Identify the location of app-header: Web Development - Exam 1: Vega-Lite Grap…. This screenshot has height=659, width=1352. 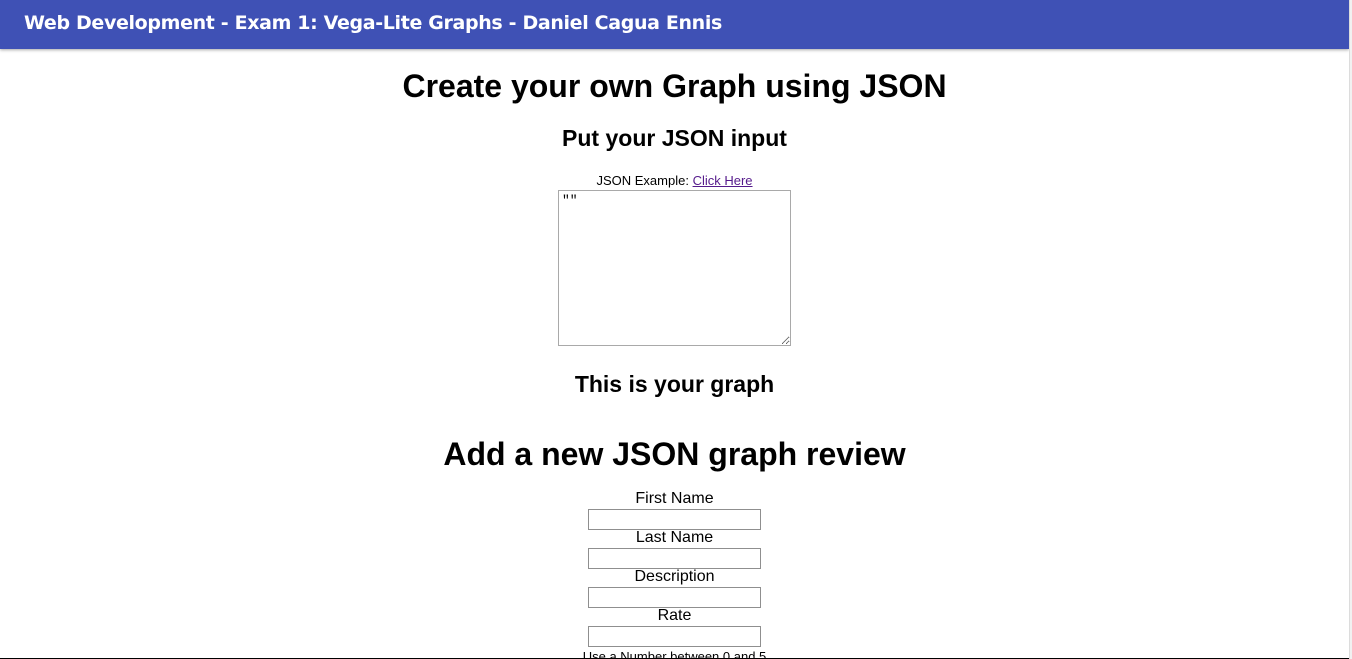
(674, 24).